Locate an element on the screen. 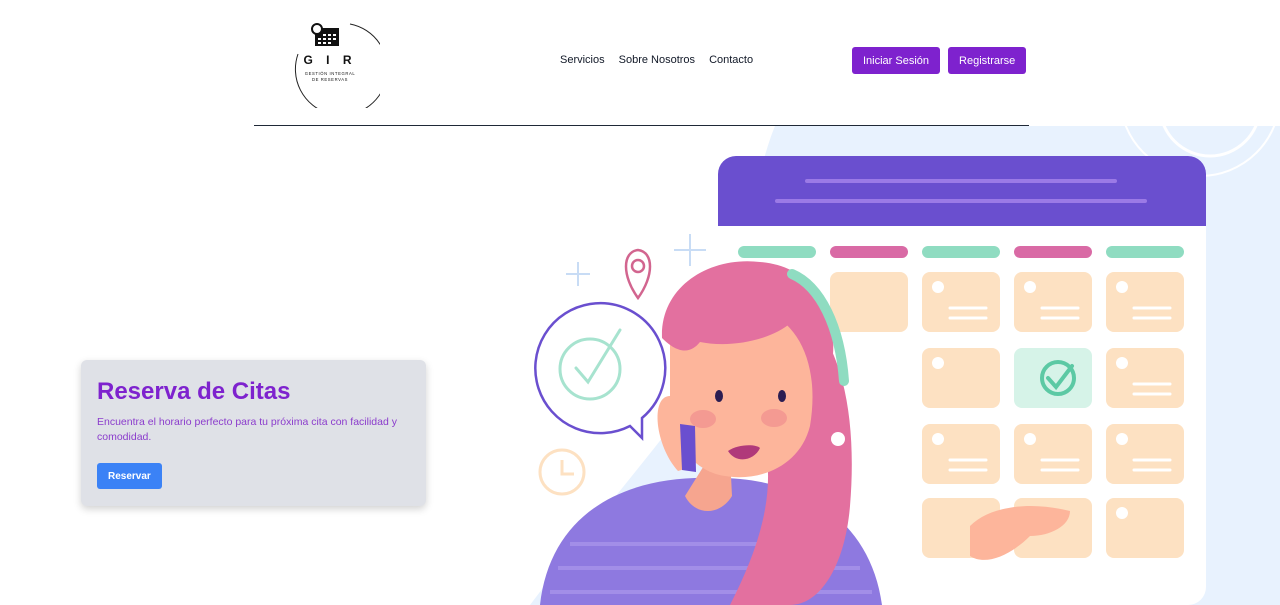 The height and width of the screenshot is (605, 1280). svg-text: G I R is located at coordinates (329, 60).